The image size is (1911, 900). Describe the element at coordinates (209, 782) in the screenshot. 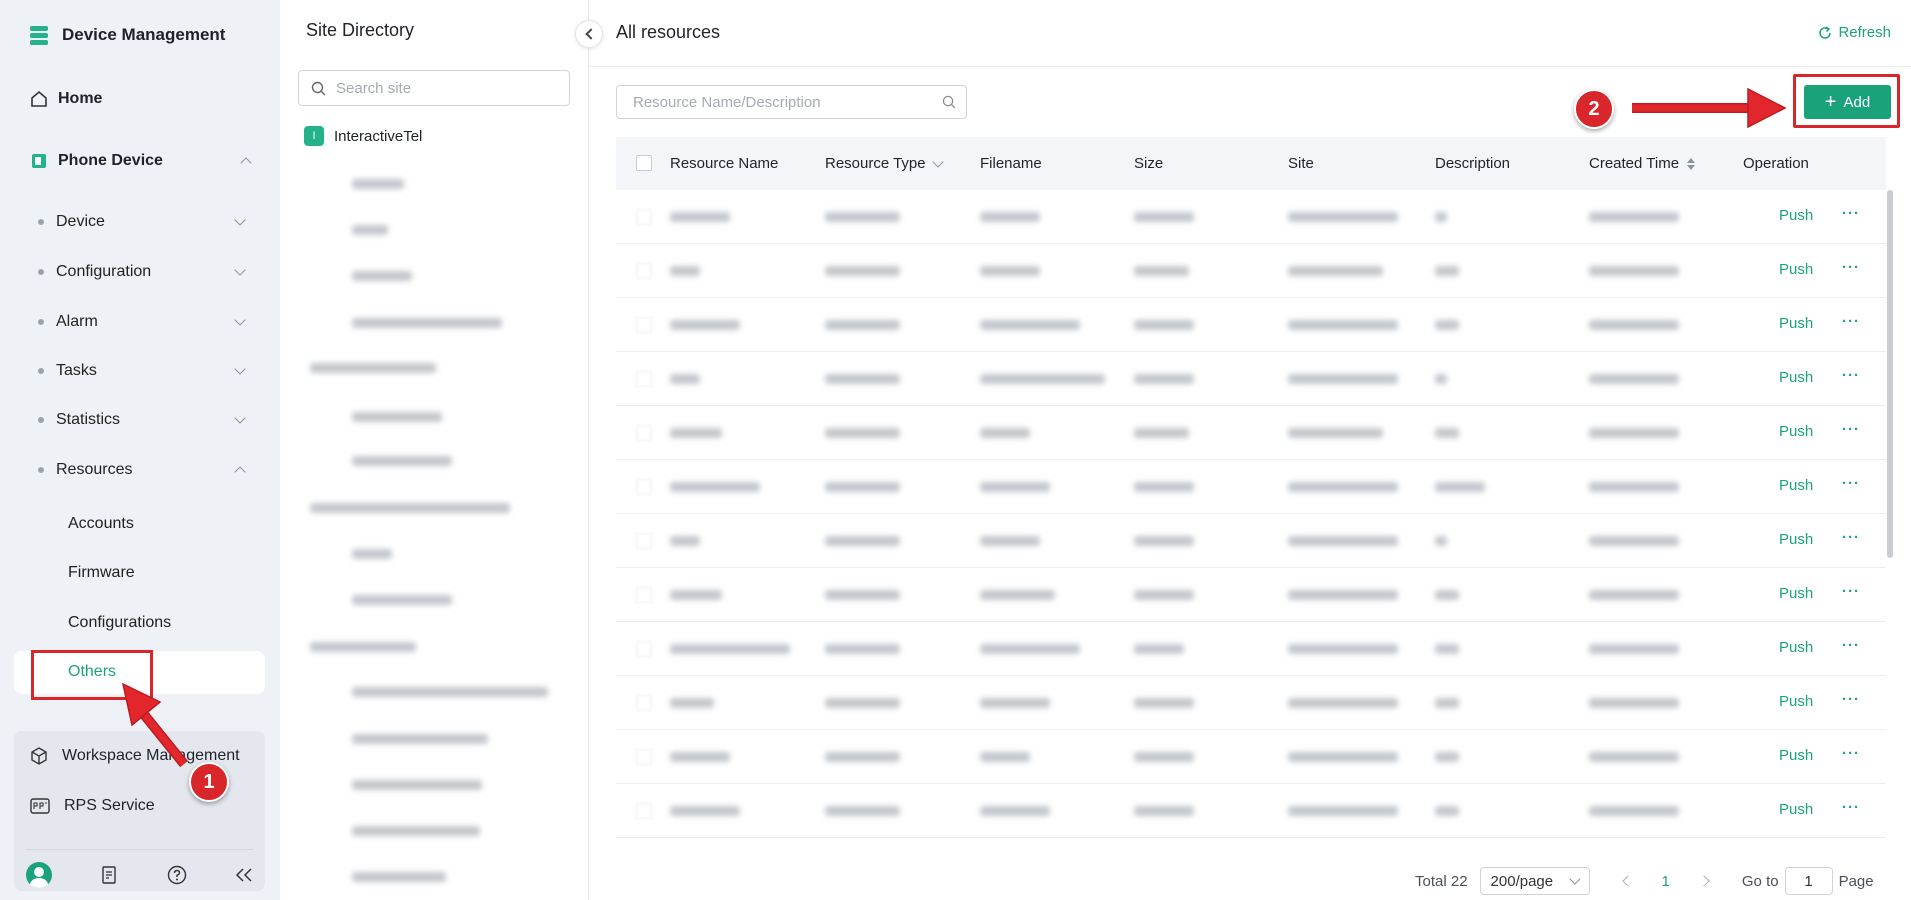

I see `annotation-step-1: 1` at that location.